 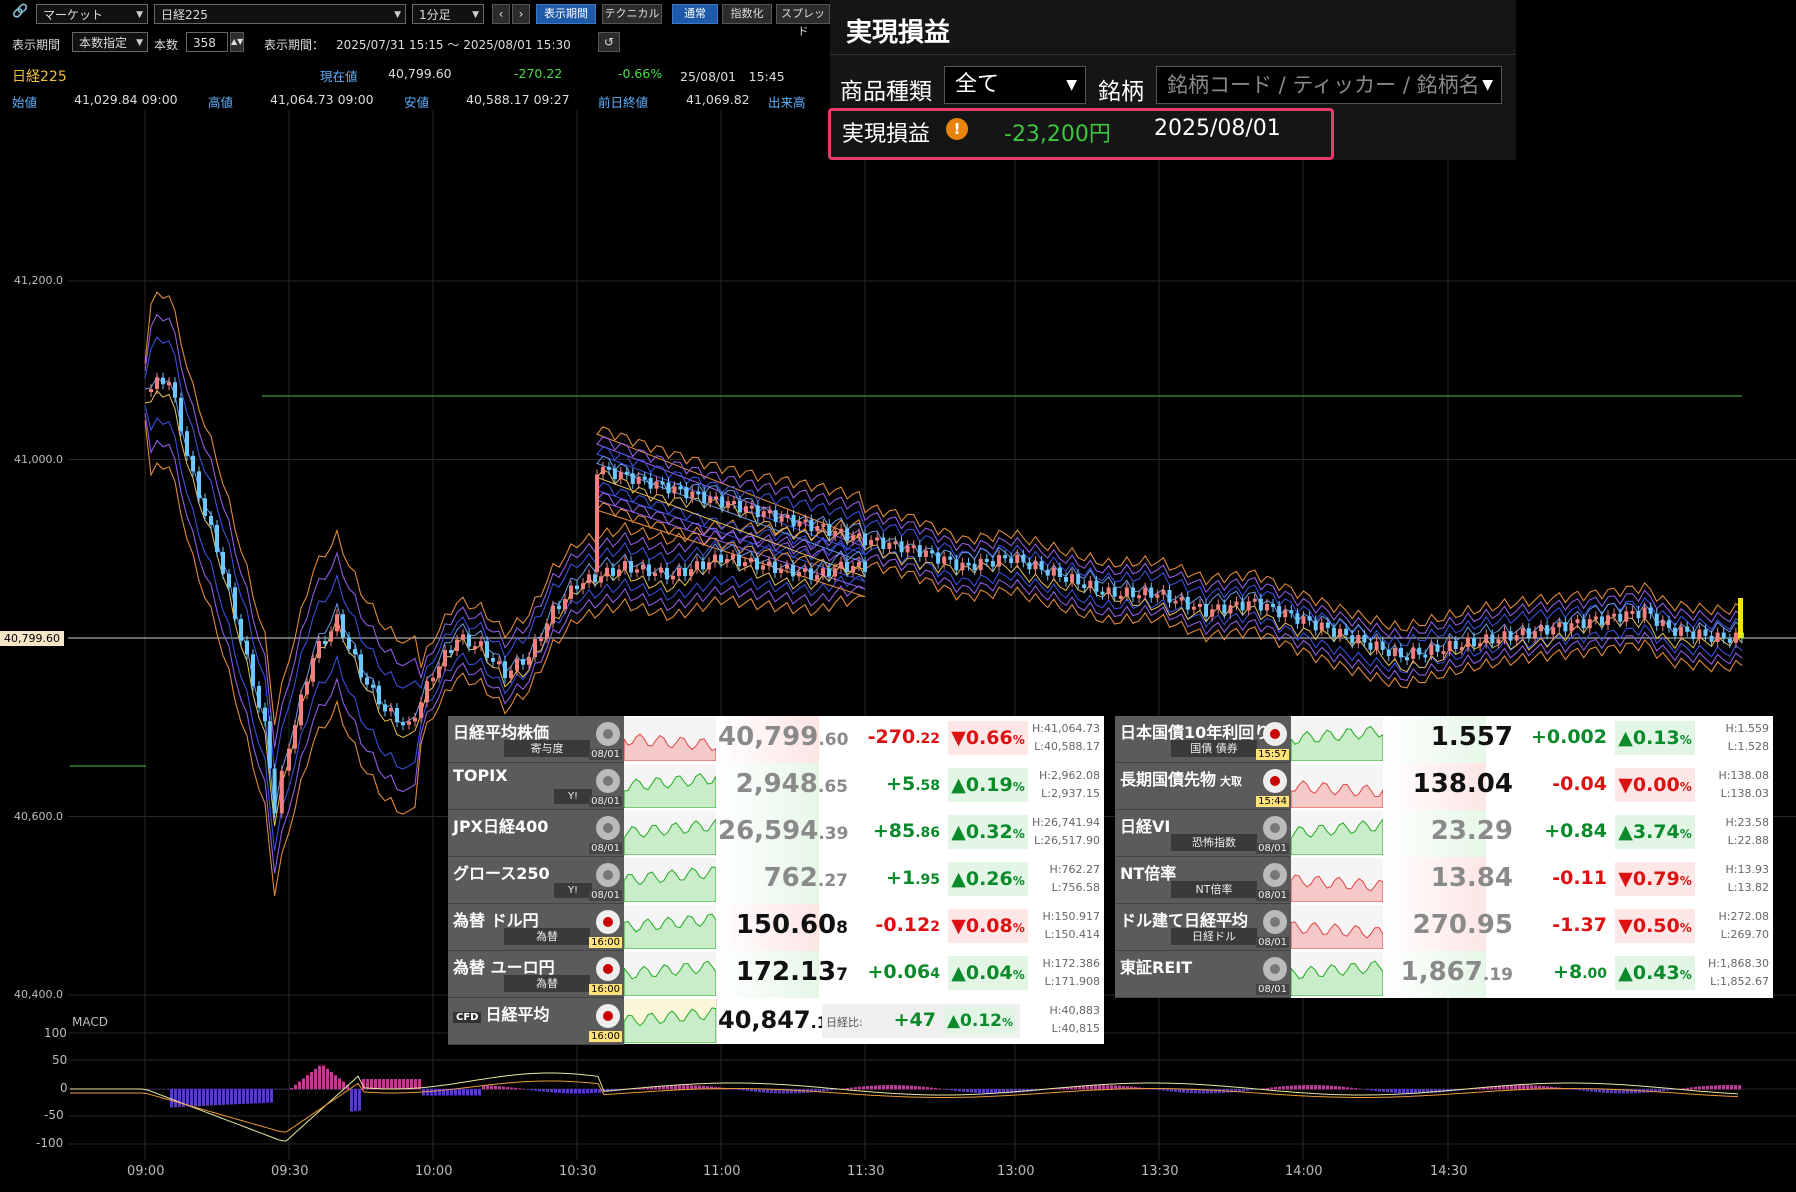 What do you see at coordinates (1655, 926) in the screenshot?
I see `market-change-pct: ▼0.50%` at bounding box center [1655, 926].